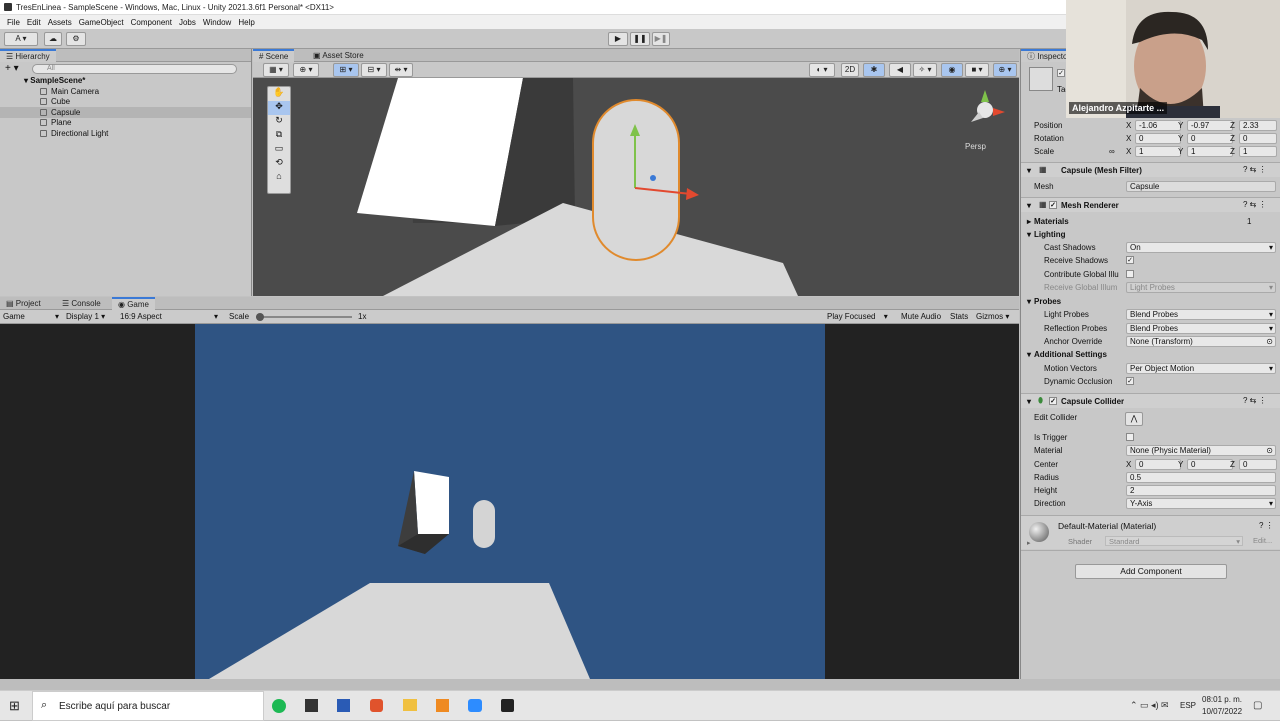 Image resolution: width=1280 pixels, height=721 pixels. Describe the element at coordinates (1210, 125) in the screenshot. I see `position-y-field: -0.97` at that location.